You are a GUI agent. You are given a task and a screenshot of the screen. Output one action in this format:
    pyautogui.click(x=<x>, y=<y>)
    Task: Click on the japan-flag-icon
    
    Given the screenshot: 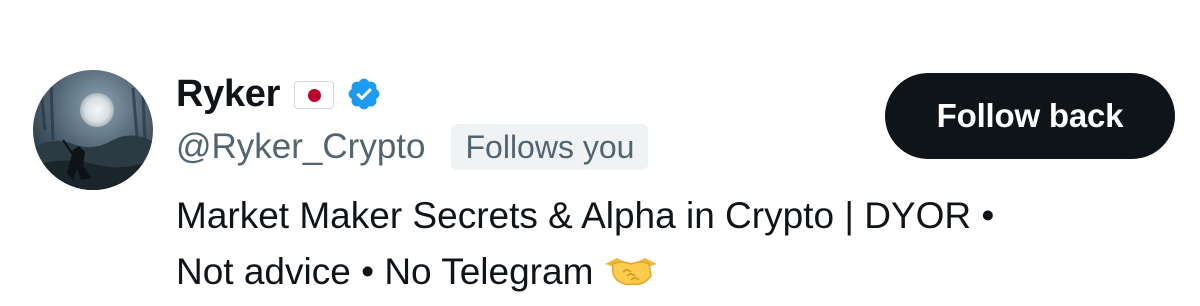 What is the action you would take?
    pyautogui.click(x=314, y=95)
    